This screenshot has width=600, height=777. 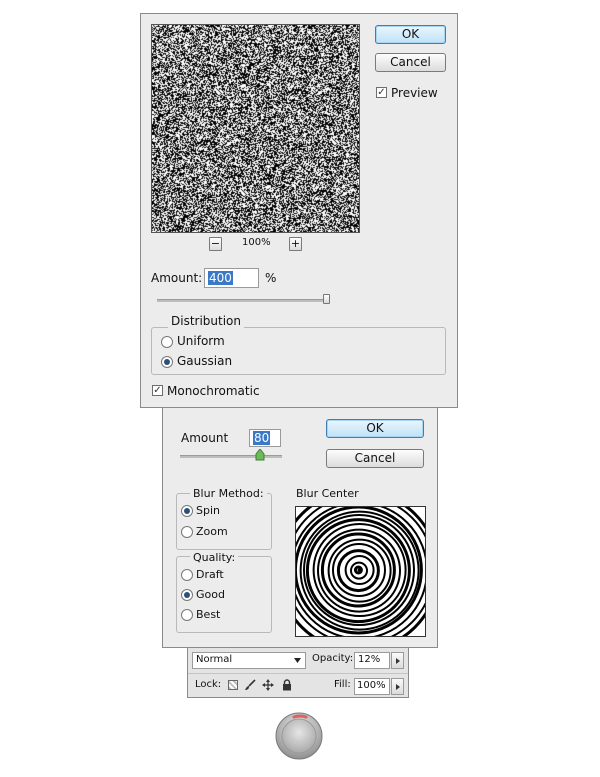 What do you see at coordinates (187, 615) in the screenshot?
I see `best-radio` at bounding box center [187, 615].